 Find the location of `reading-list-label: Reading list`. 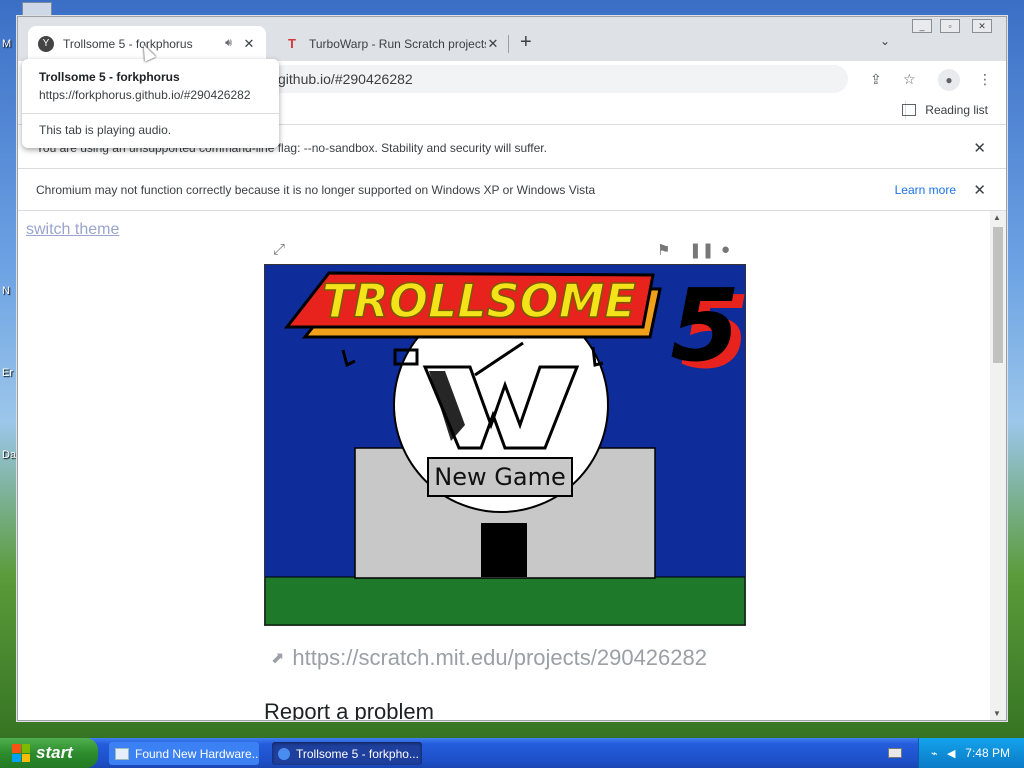

reading-list-label: Reading list is located at coordinates (956, 110).